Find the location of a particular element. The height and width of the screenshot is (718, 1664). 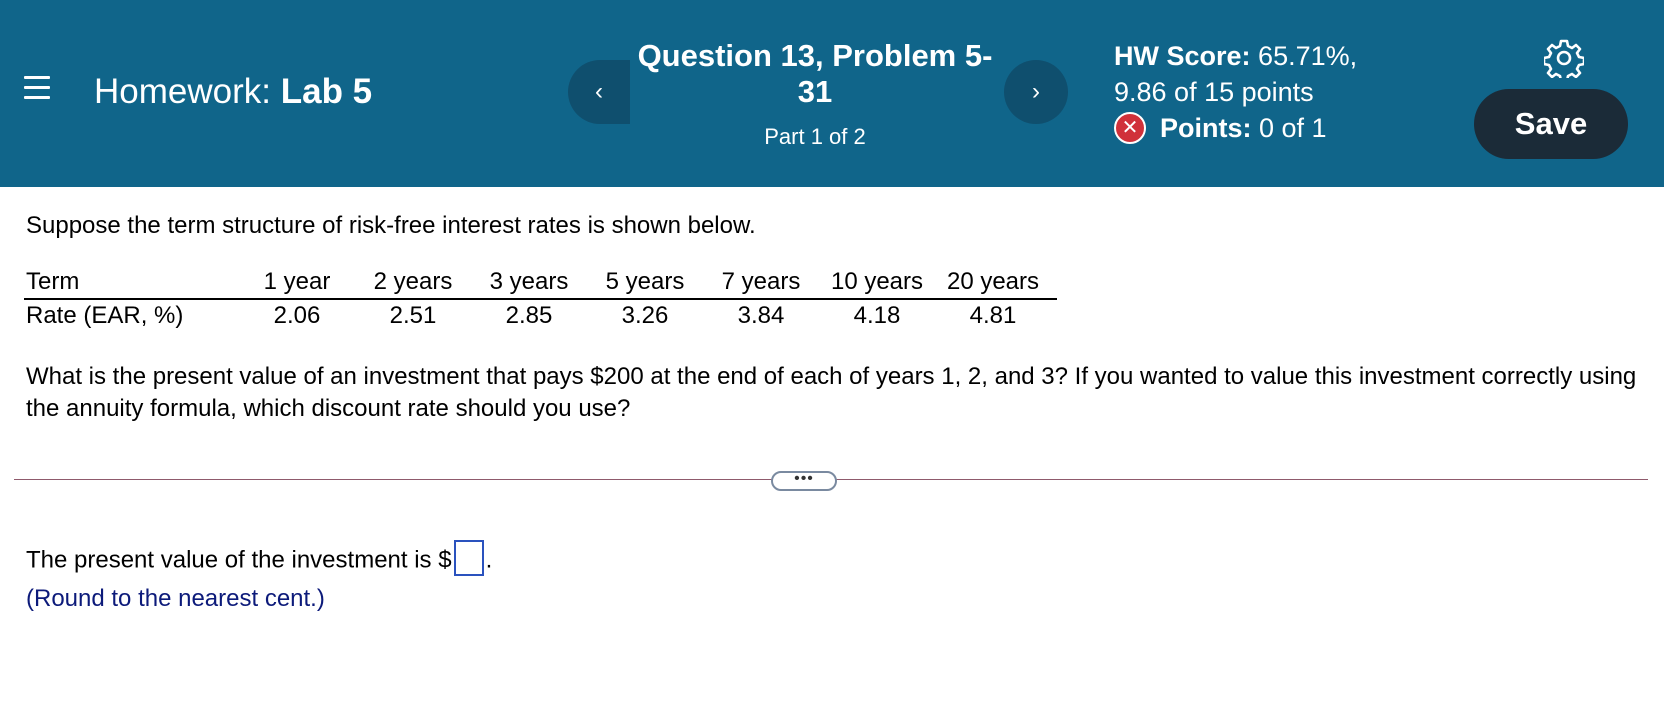

question-points: ✕ Points: 0 of 1 is located at coordinates (1235, 128).